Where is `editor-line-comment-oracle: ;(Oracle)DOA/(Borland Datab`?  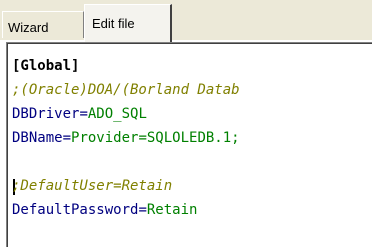
editor-line-comment-oracle: ;(Oracle)DOA/(Borland Datab is located at coordinates (126, 90).